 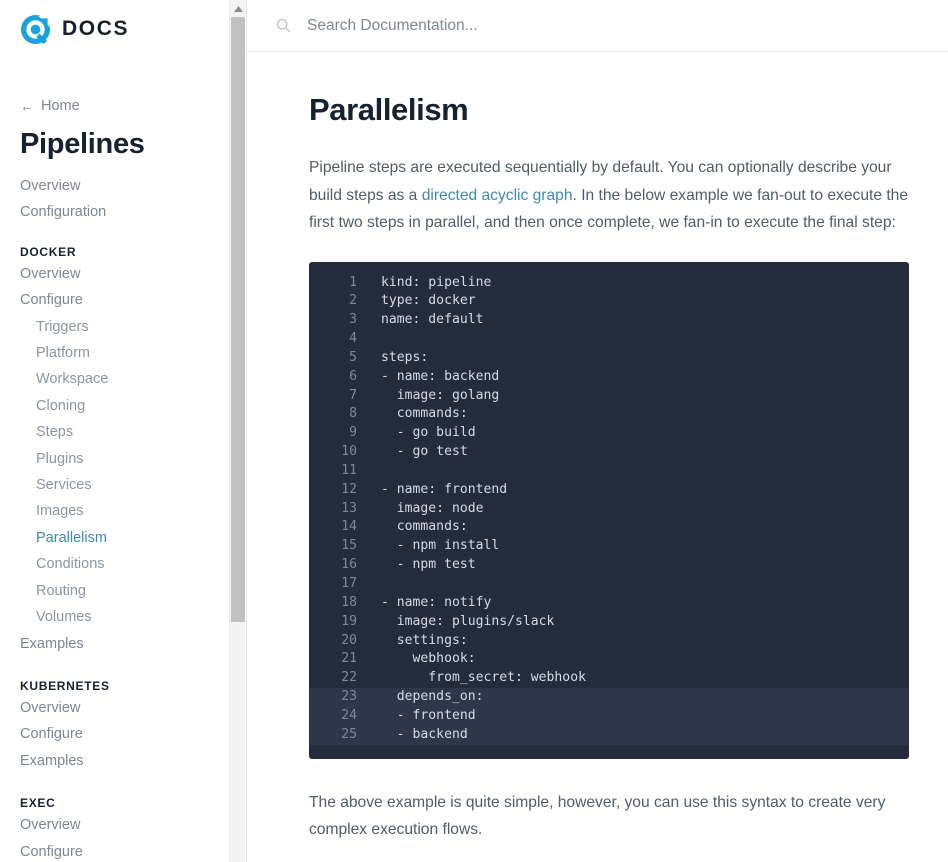 I want to click on code-line: 18 - name: notify, so click(x=609, y=603).